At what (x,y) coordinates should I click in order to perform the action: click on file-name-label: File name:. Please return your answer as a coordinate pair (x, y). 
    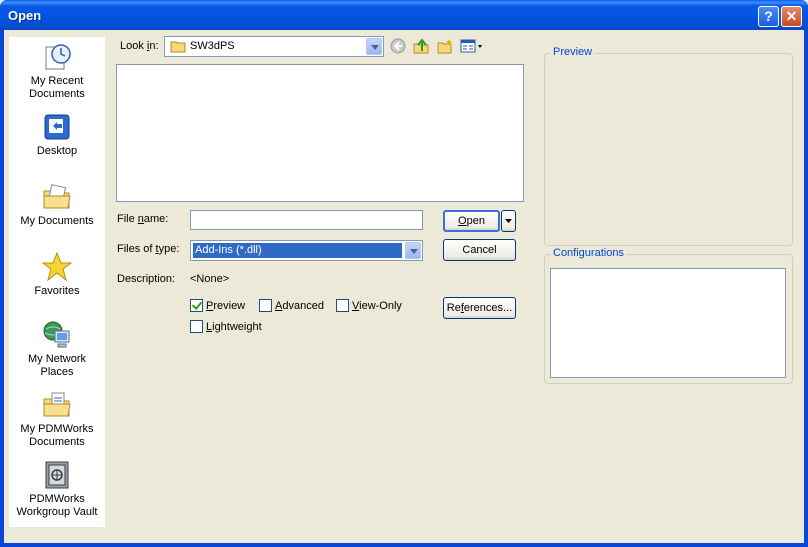
    Looking at the image, I should click on (143, 219).